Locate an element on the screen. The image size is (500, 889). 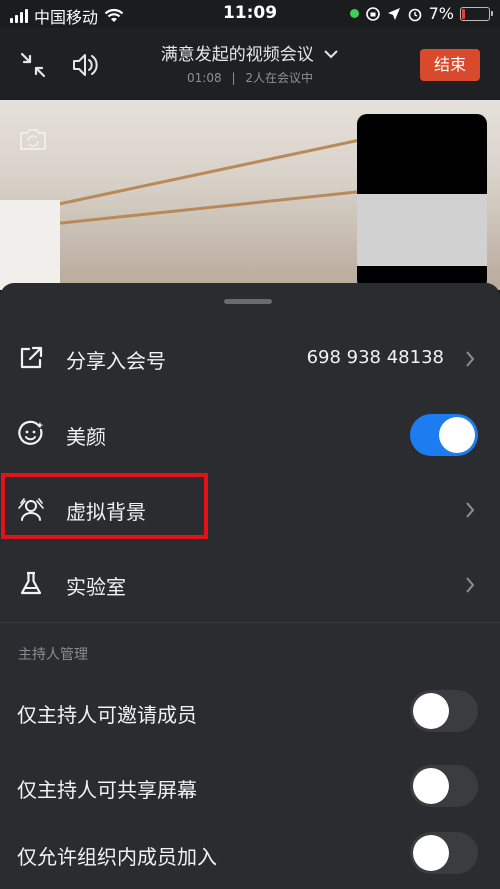
beauty-toggle is located at coordinates (444, 435).